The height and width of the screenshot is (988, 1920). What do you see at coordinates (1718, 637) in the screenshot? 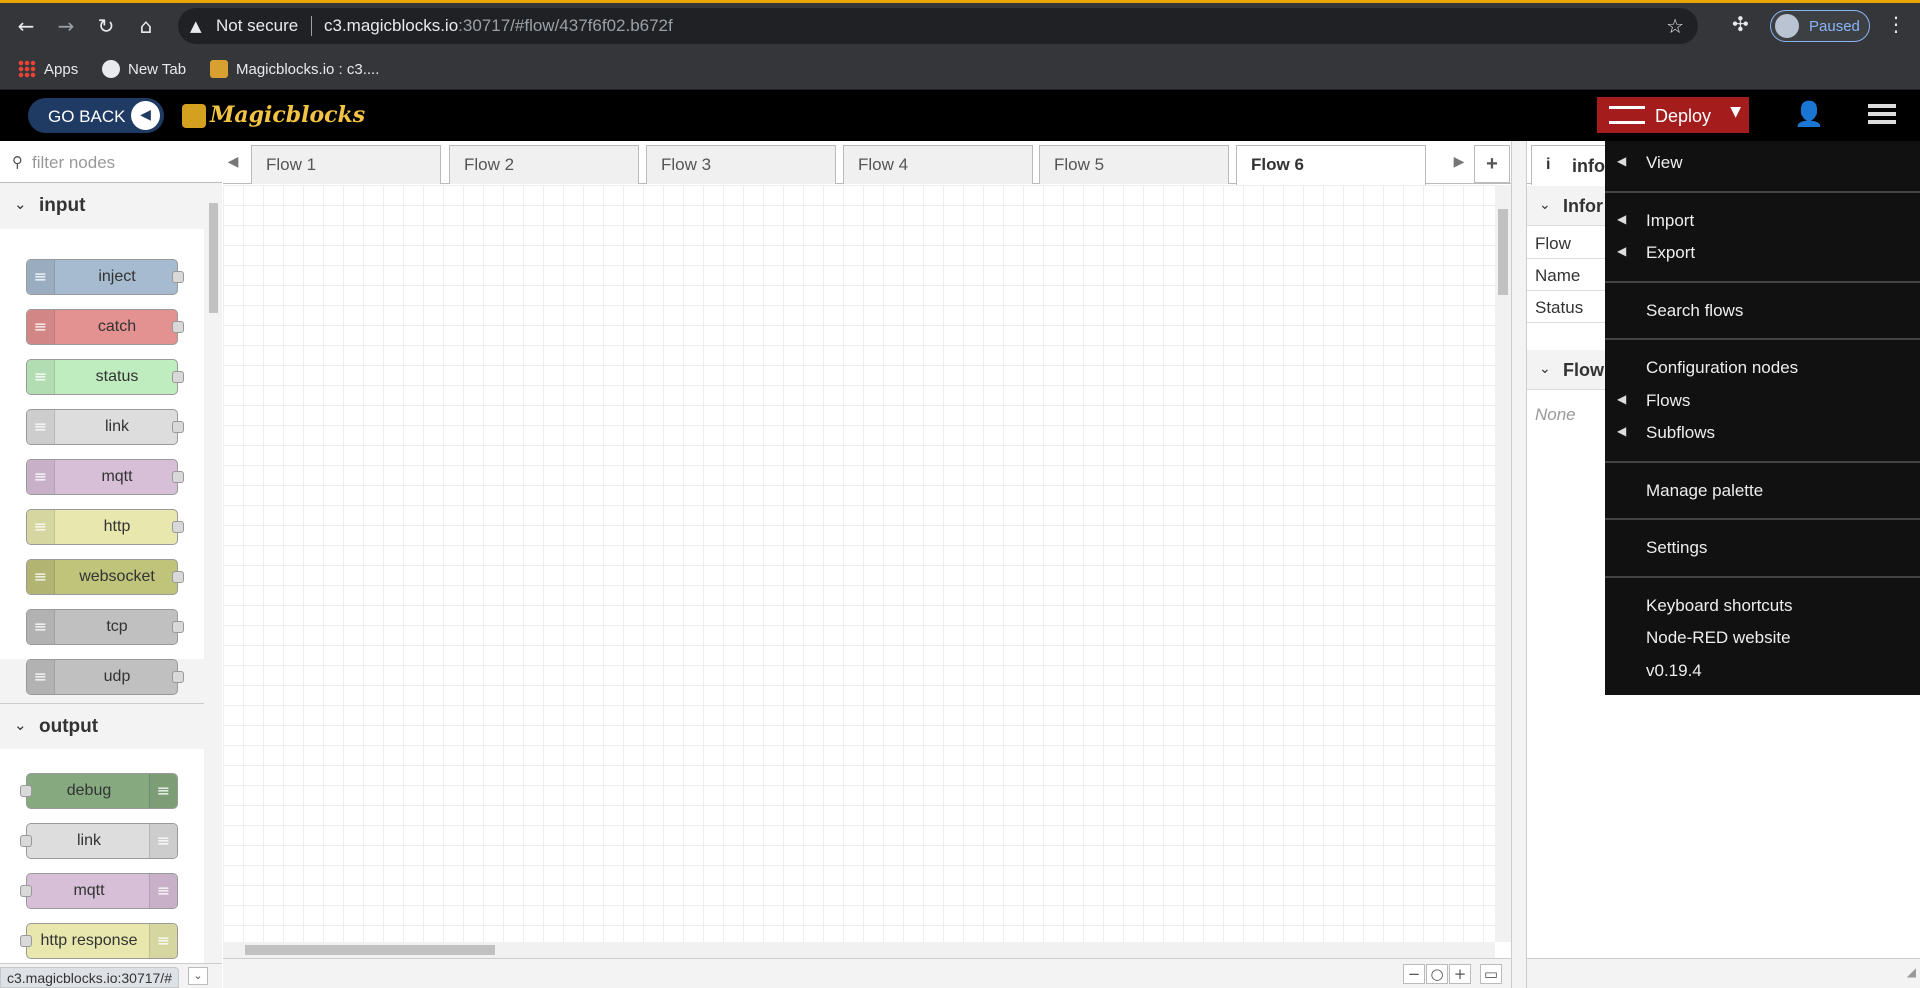
I see `menu-item-label: Node-RED website` at bounding box center [1718, 637].